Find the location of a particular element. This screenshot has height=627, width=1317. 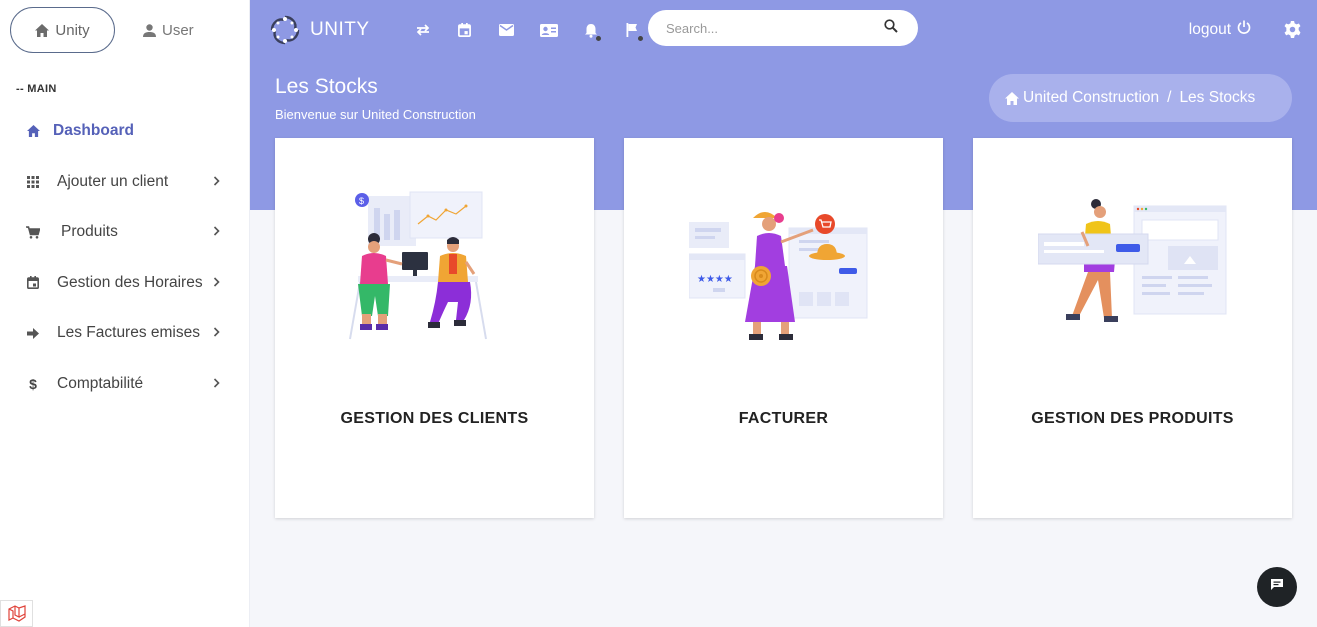

cart-icon is located at coordinates (33, 232).